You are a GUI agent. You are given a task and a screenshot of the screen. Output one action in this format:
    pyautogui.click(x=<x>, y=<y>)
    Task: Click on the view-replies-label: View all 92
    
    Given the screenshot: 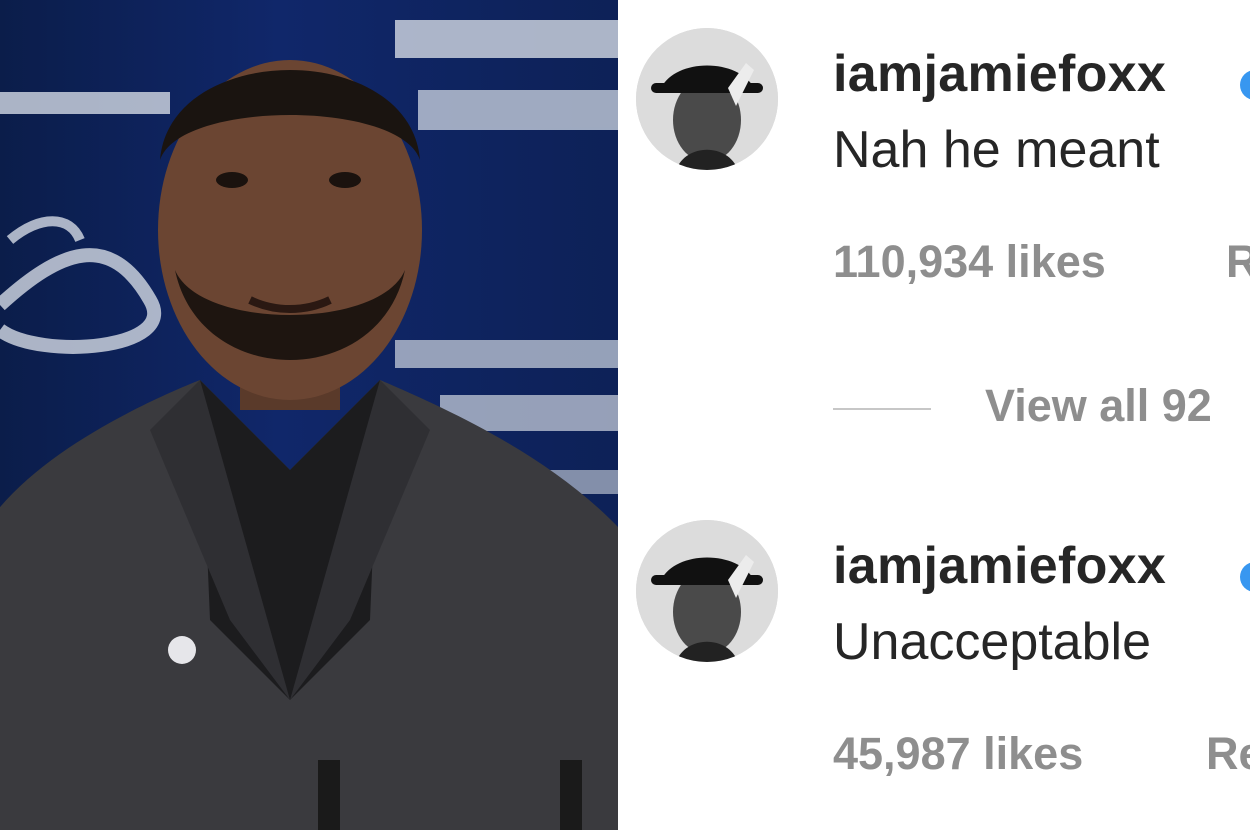 What is the action you would take?
    pyautogui.click(x=1098, y=405)
    